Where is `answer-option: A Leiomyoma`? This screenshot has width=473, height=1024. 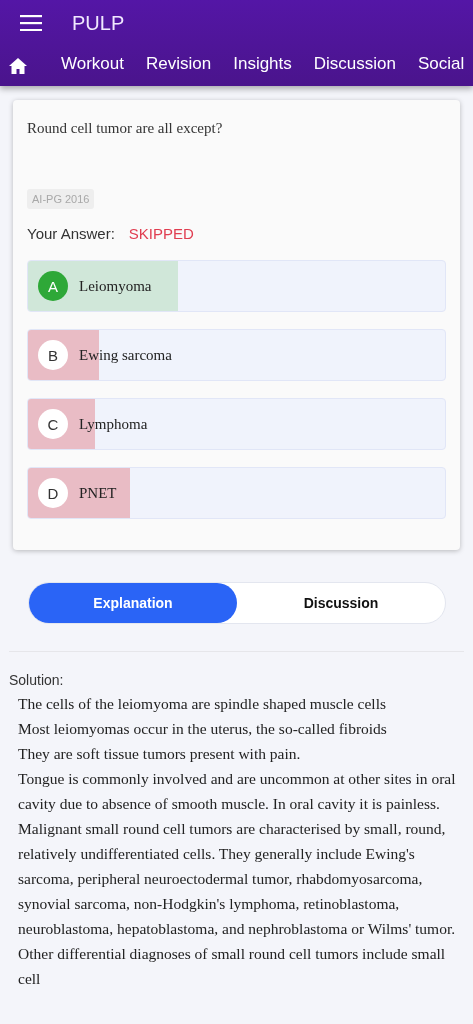
answer-option: A Leiomyoma is located at coordinates (236, 286).